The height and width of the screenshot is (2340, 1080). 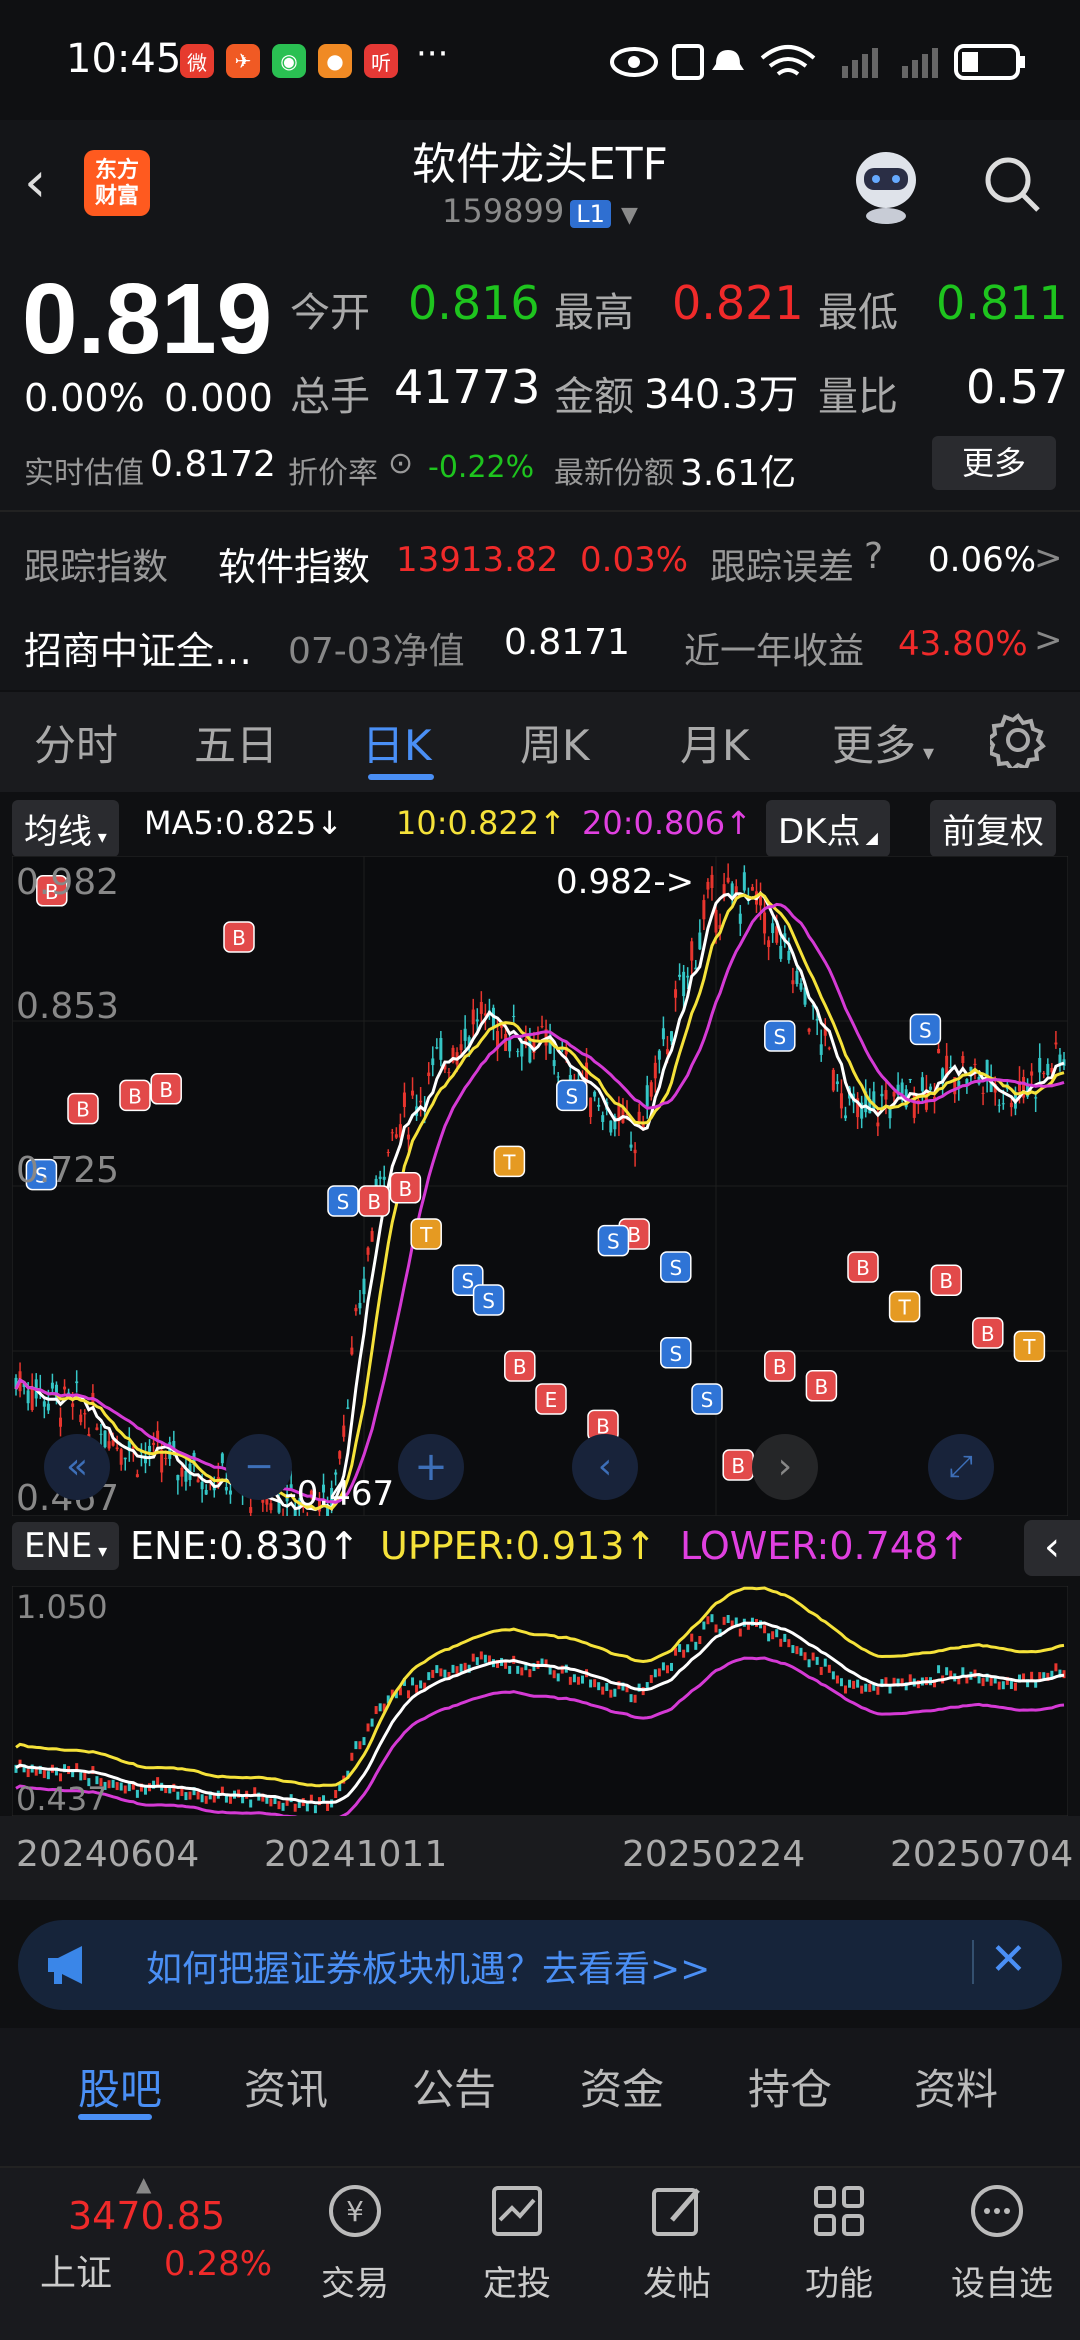 What do you see at coordinates (77, 1467) in the screenshot?
I see `rewind-icon: «` at bounding box center [77, 1467].